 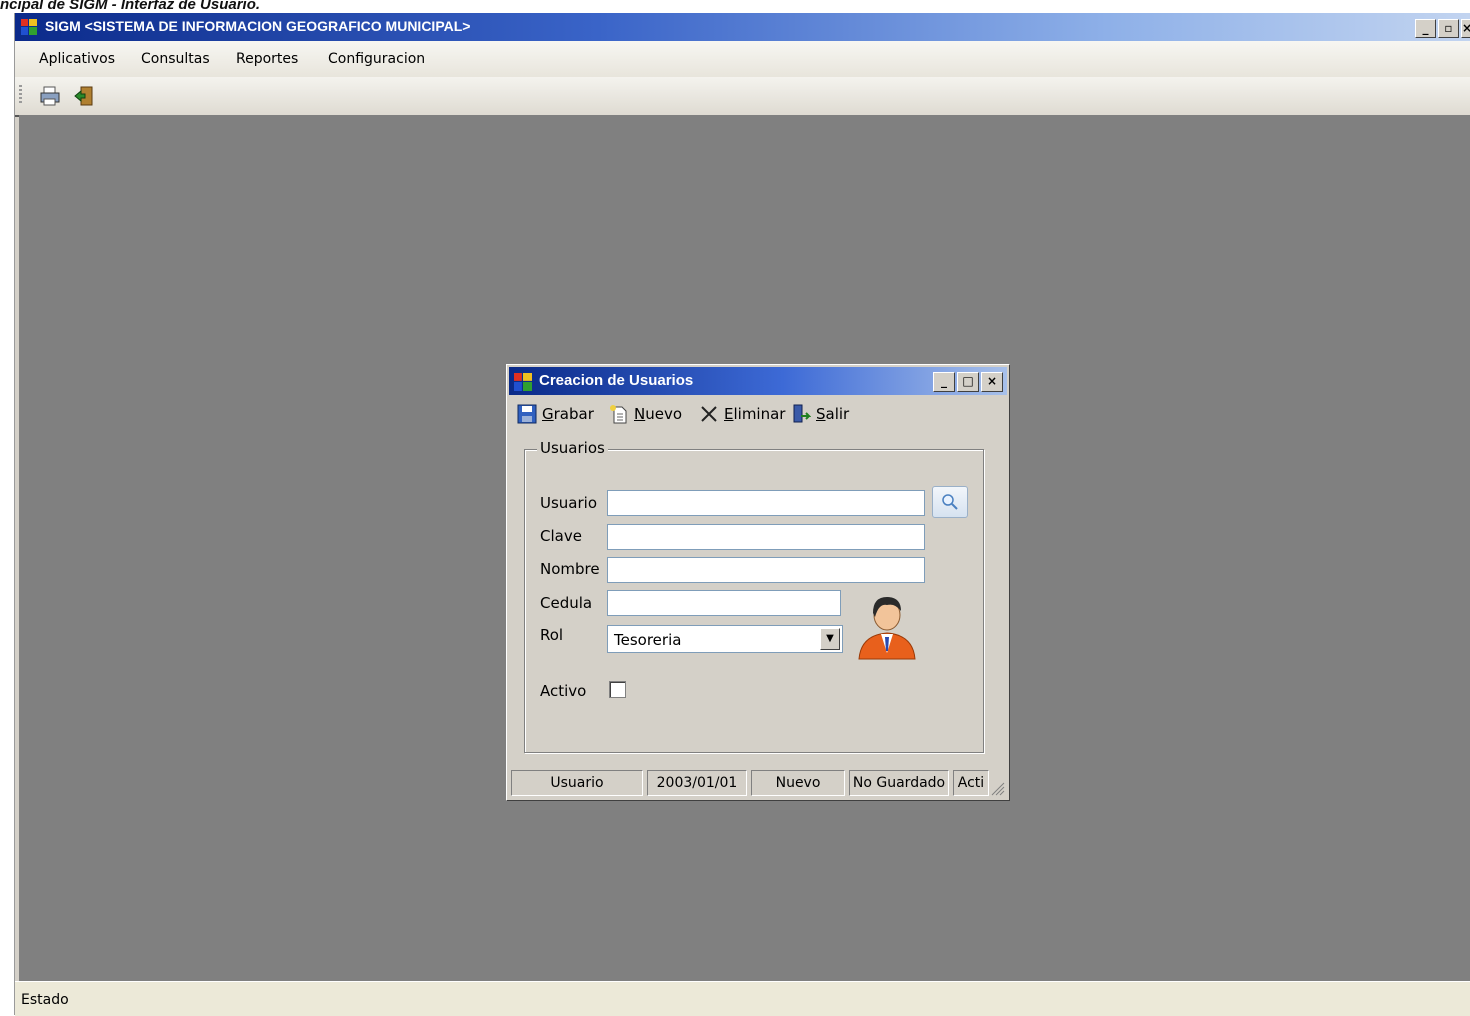 I want to click on toolbar-grip, so click(x=20, y=95).